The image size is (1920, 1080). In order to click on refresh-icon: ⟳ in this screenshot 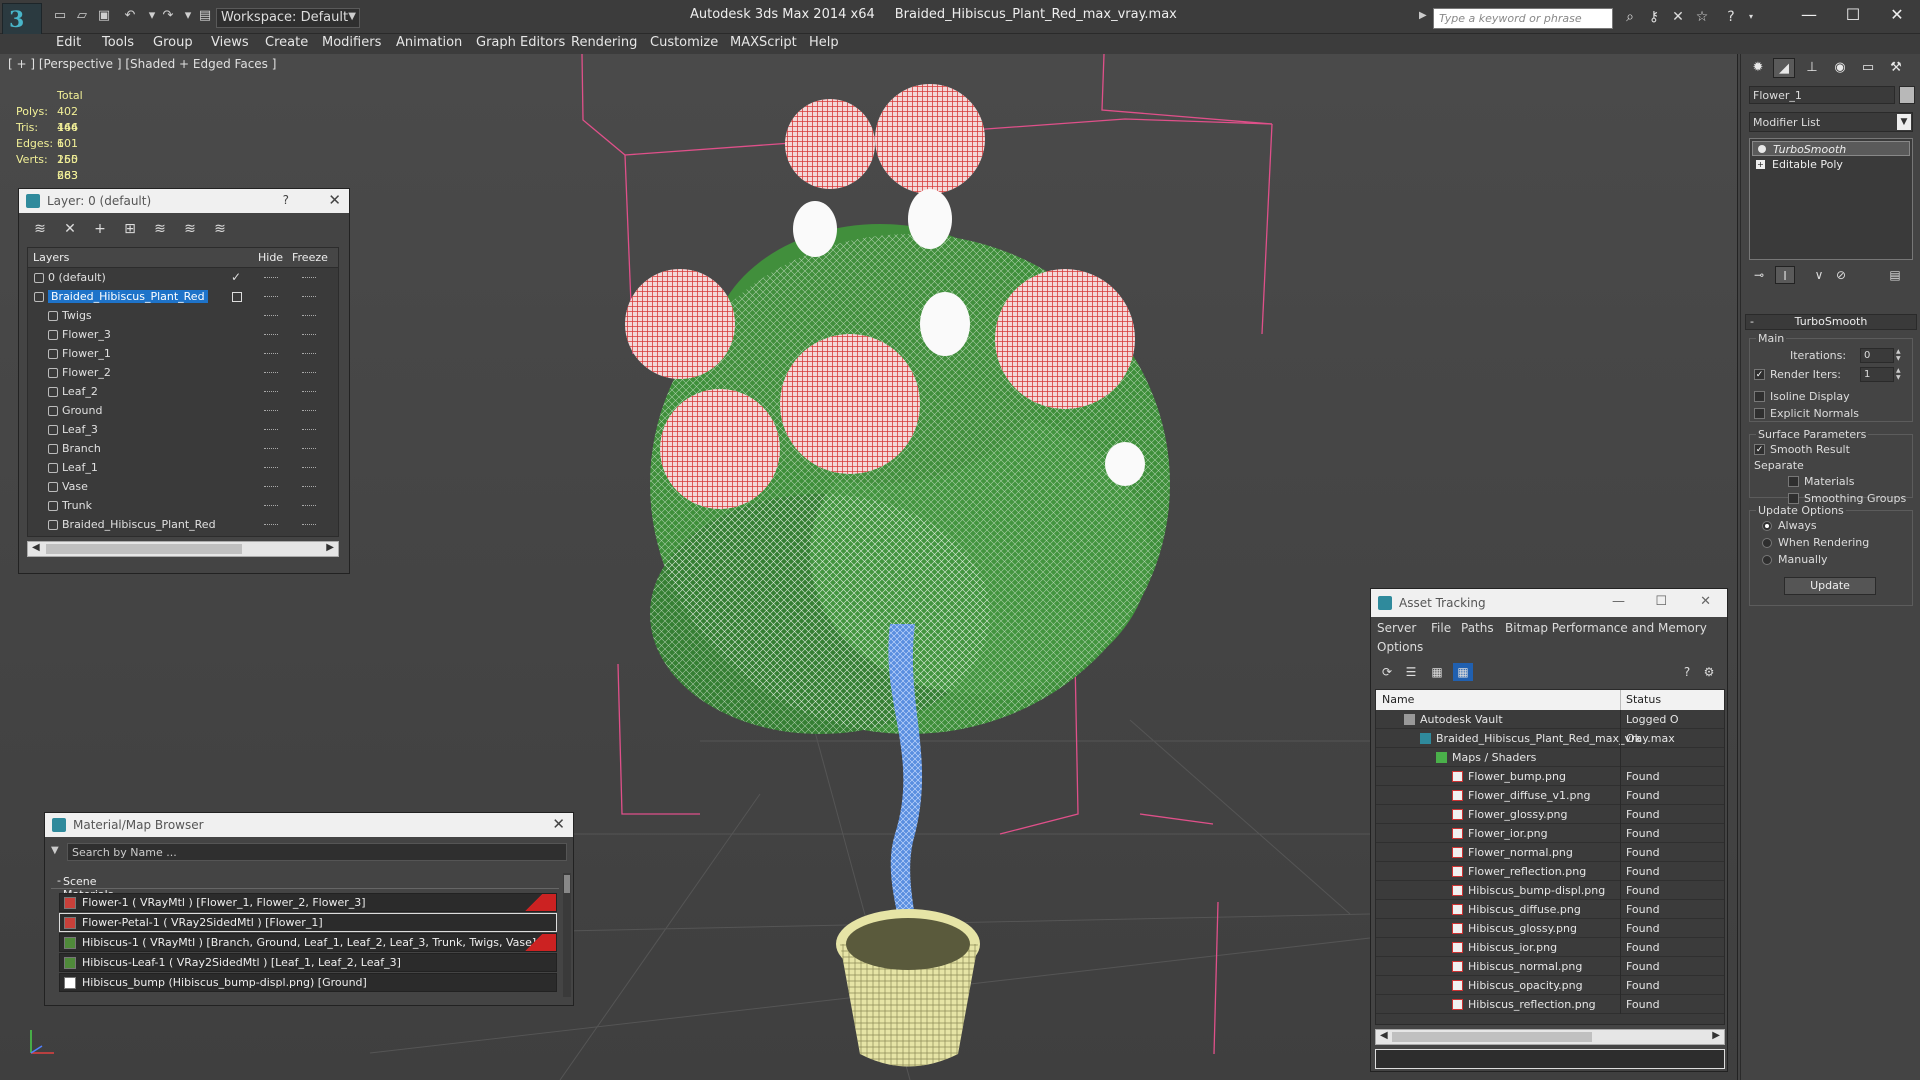, I will do `click(1387, 672)`.